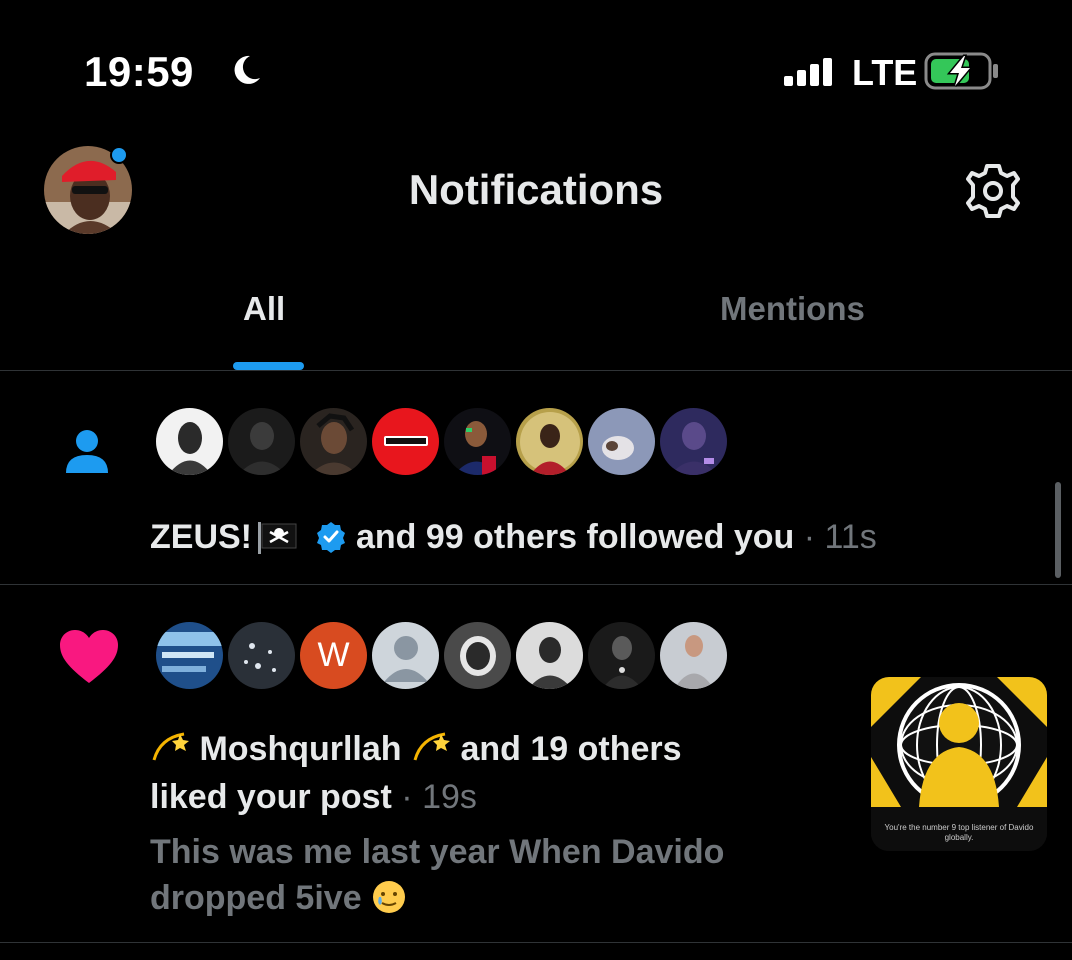 The image size is (1072, 960). Describe the element at coordinates (808, 72) in the screenshot. I see `signal-icon` at that location.